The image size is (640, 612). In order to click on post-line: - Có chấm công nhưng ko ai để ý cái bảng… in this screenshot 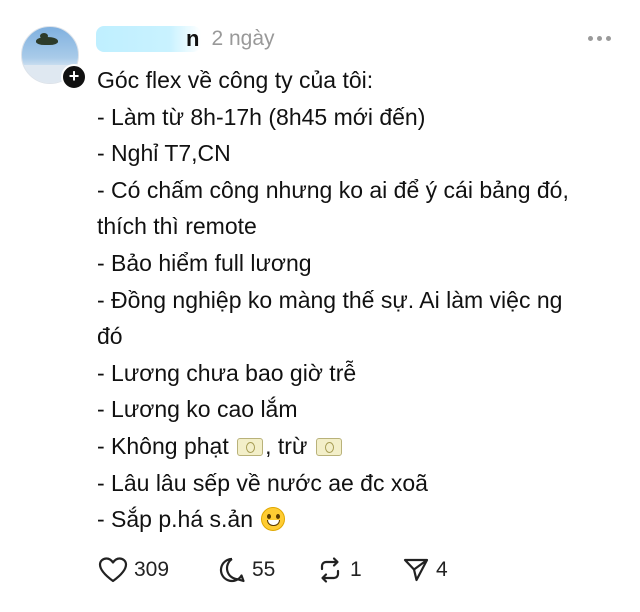, I will do `click(333, 189)`.